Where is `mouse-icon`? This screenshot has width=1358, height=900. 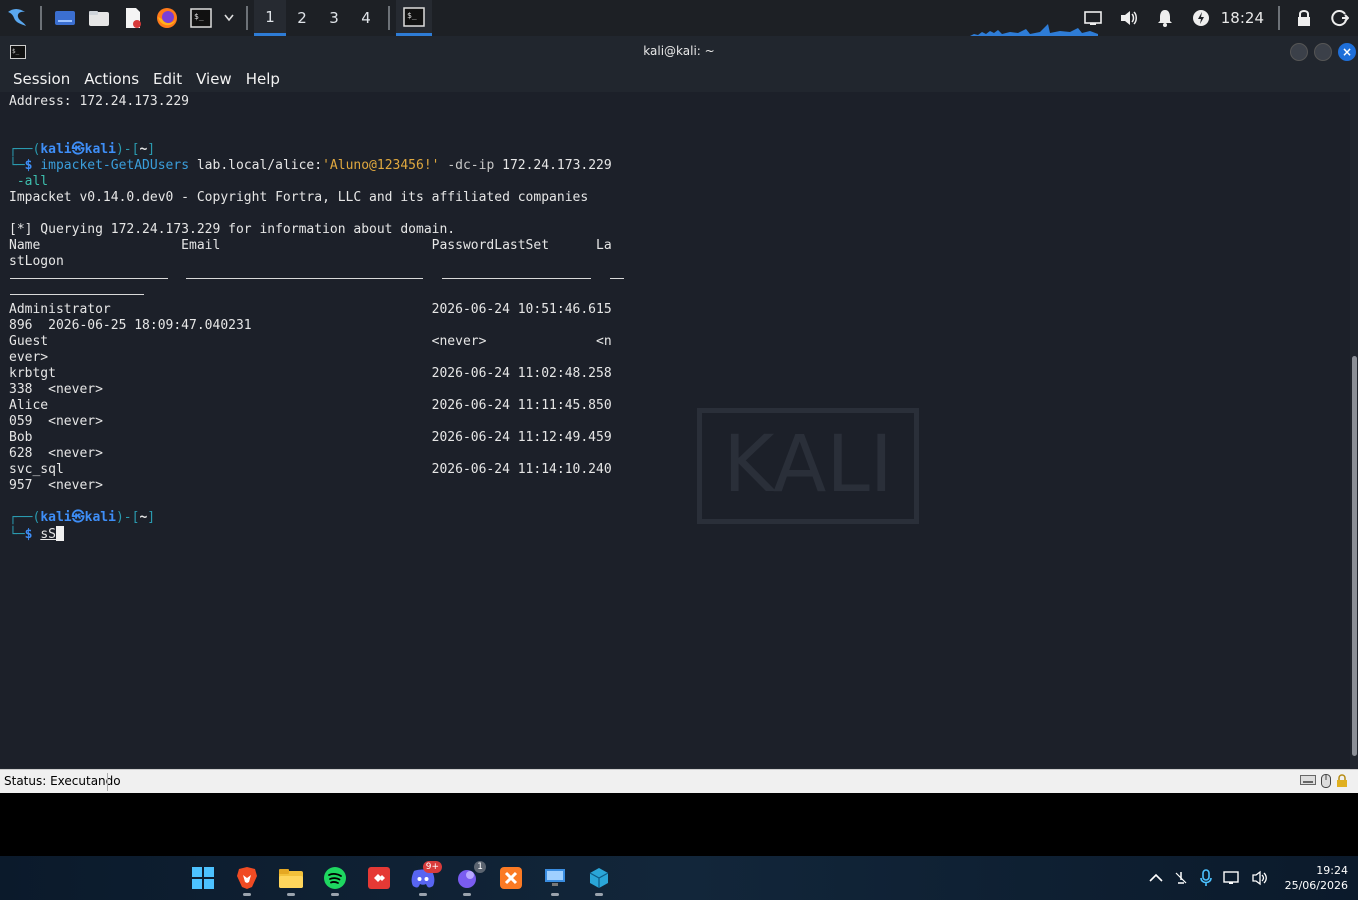
mouse-icon is located at coordinates (1326, 781).